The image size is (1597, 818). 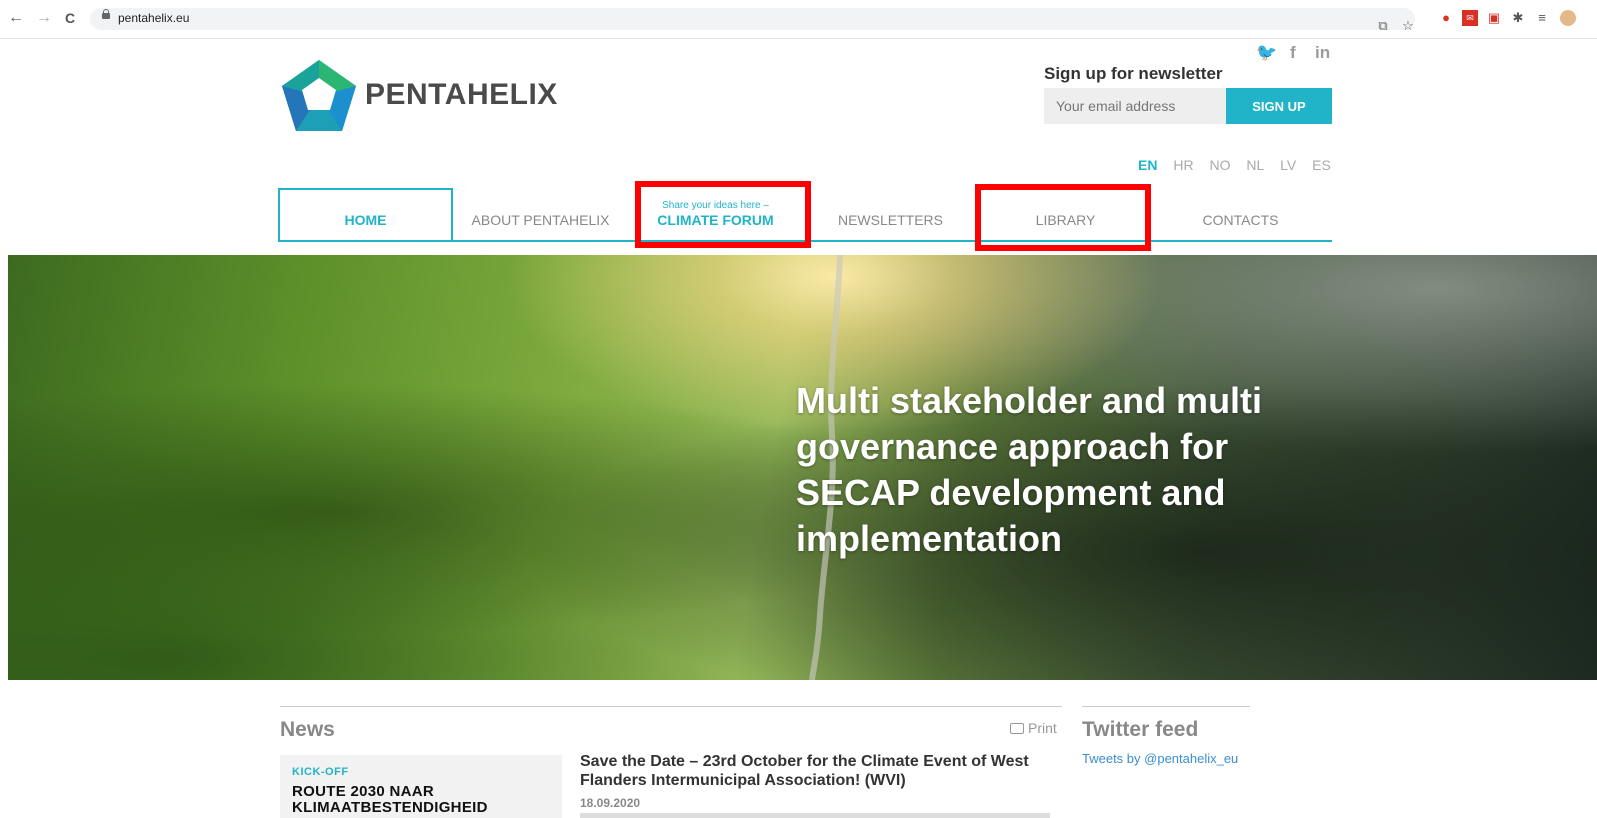 I want to click on nav-home: HOME, so click(x=365, y=214).